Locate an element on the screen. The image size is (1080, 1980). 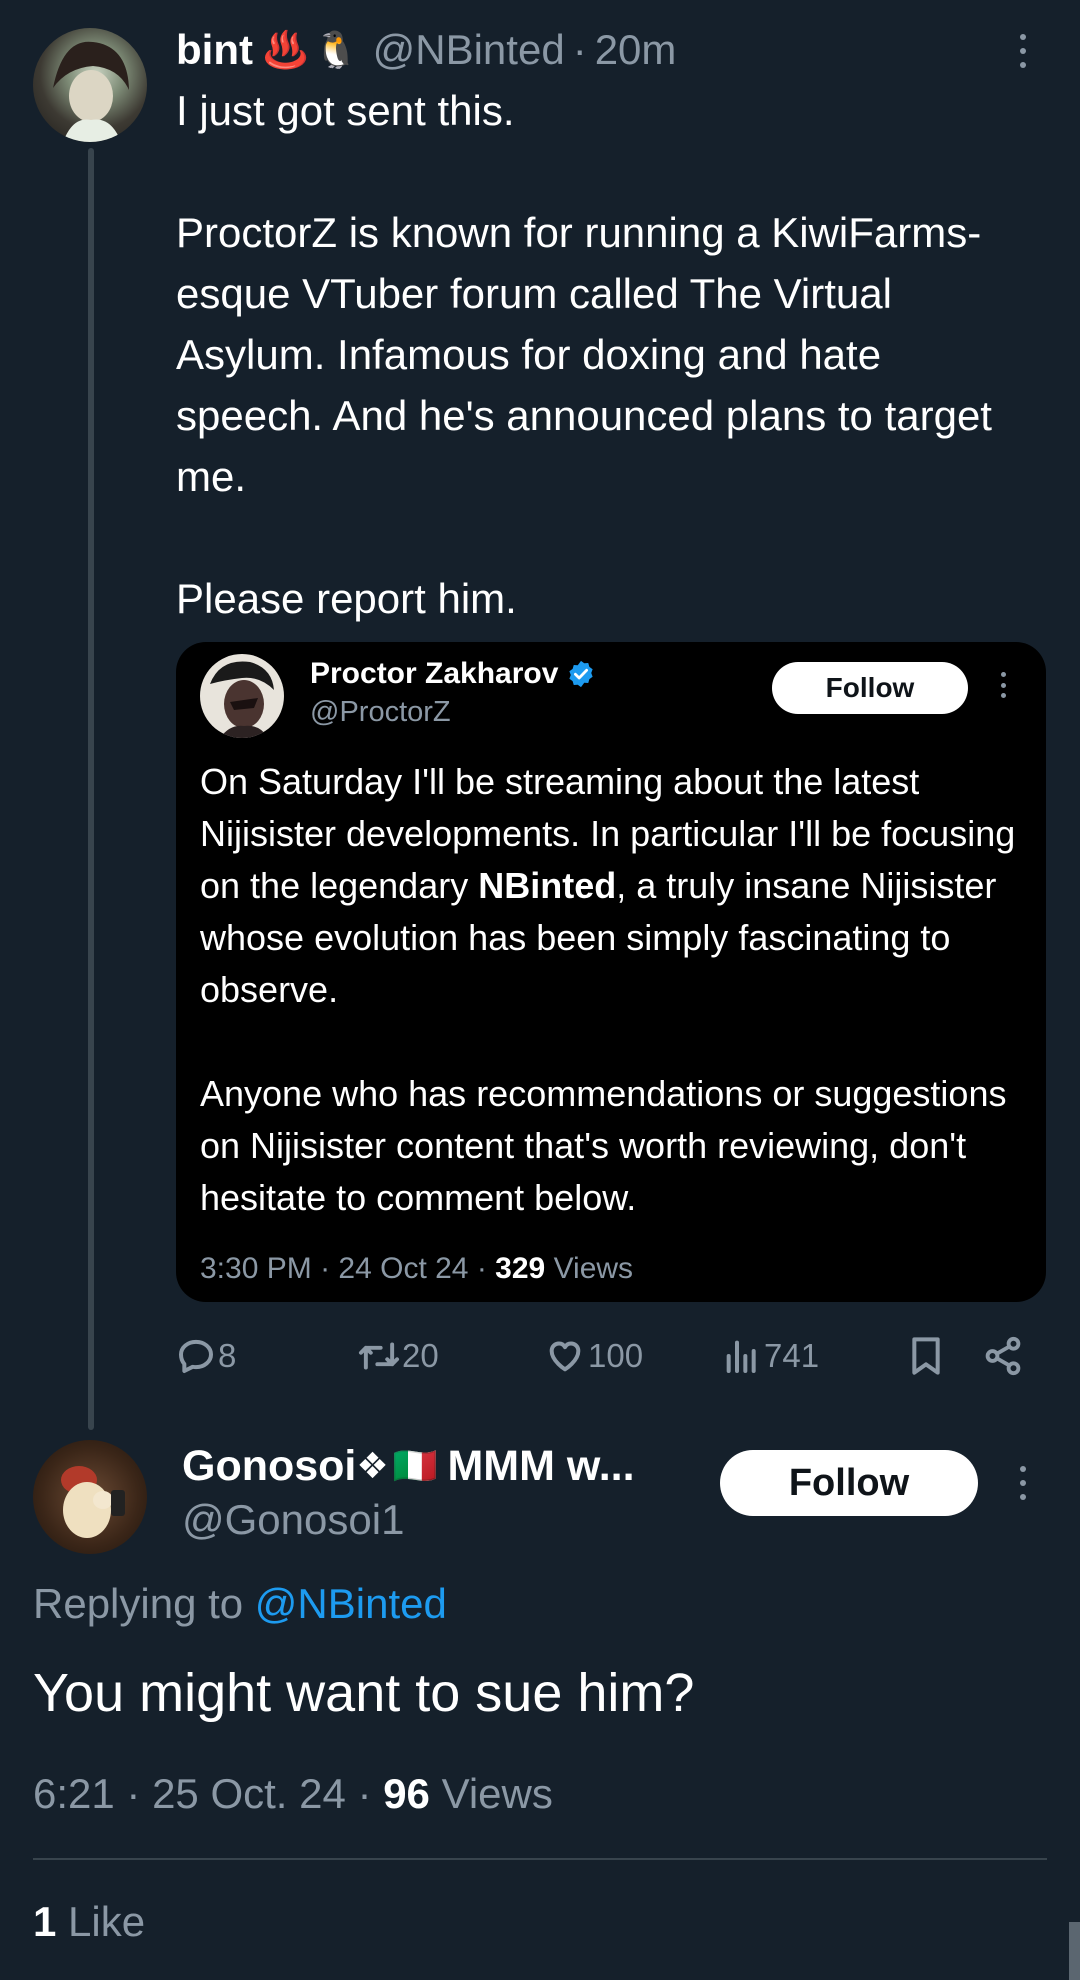
replying-to: Replying to @NBinted is located at coordinates (240, 1603).